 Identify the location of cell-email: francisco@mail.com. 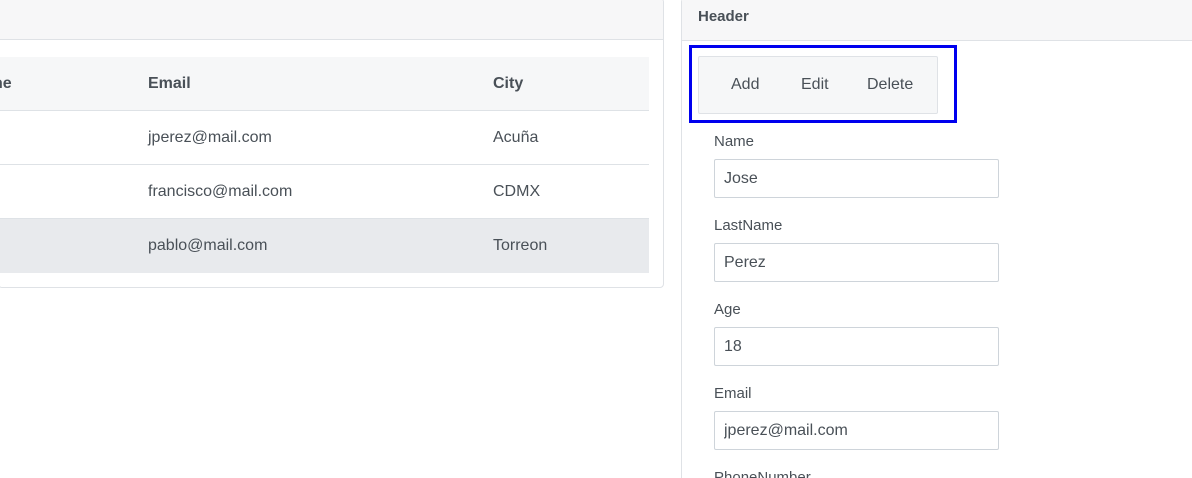
(220, 191).